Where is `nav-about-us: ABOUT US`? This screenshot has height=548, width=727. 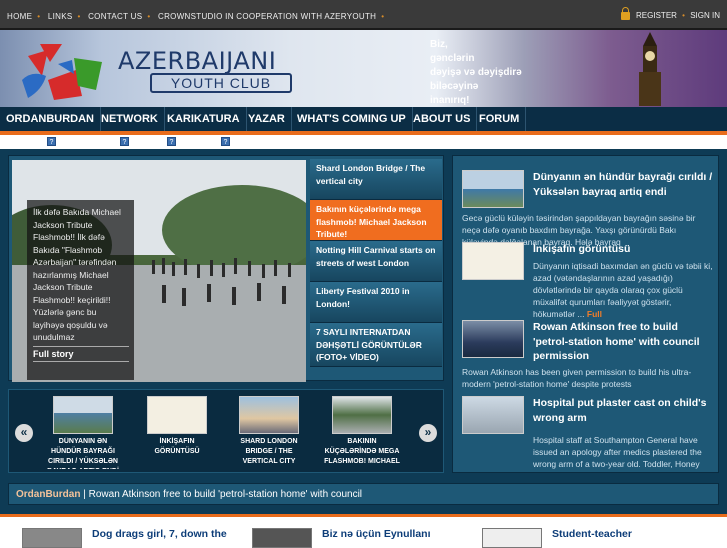
nav-about-us: ABOUT US is located at coordinates (442, 119).